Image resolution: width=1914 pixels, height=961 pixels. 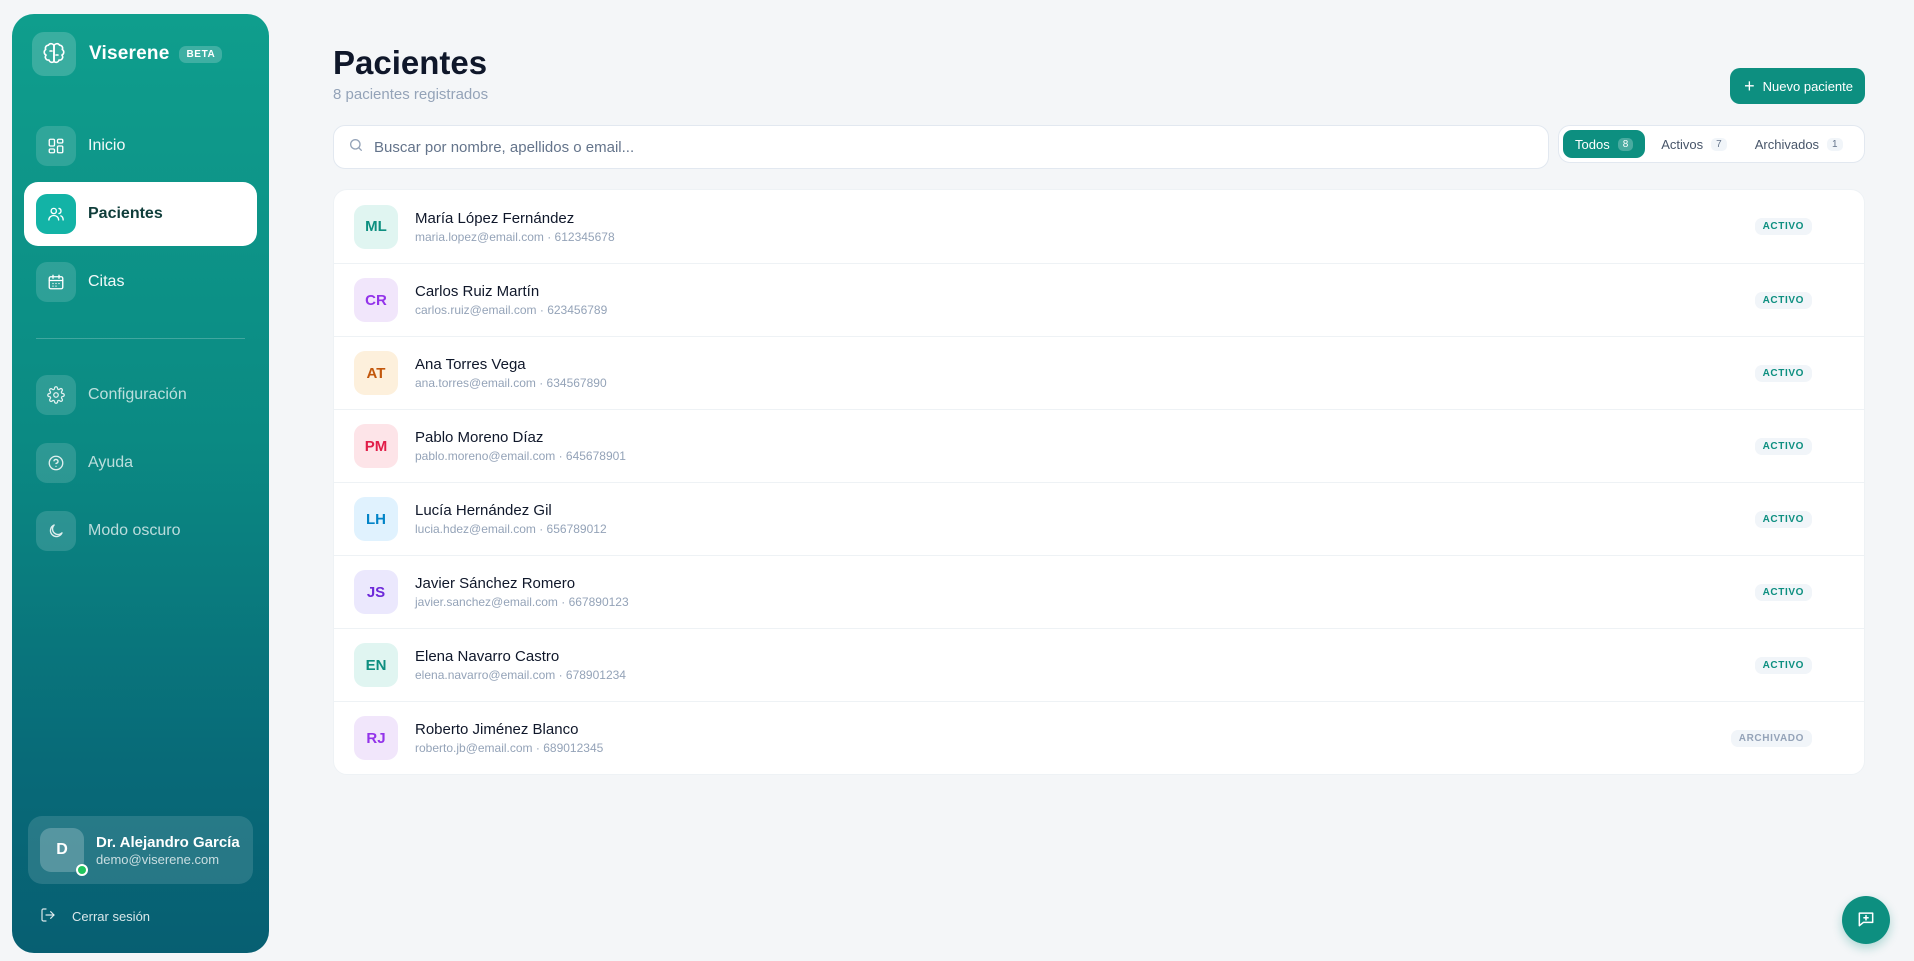 What do you see at coordinates (495, 583) in the screenshot?
I see `patient-name: Javier Sánchez Romero` at bounding box center [495, 583].